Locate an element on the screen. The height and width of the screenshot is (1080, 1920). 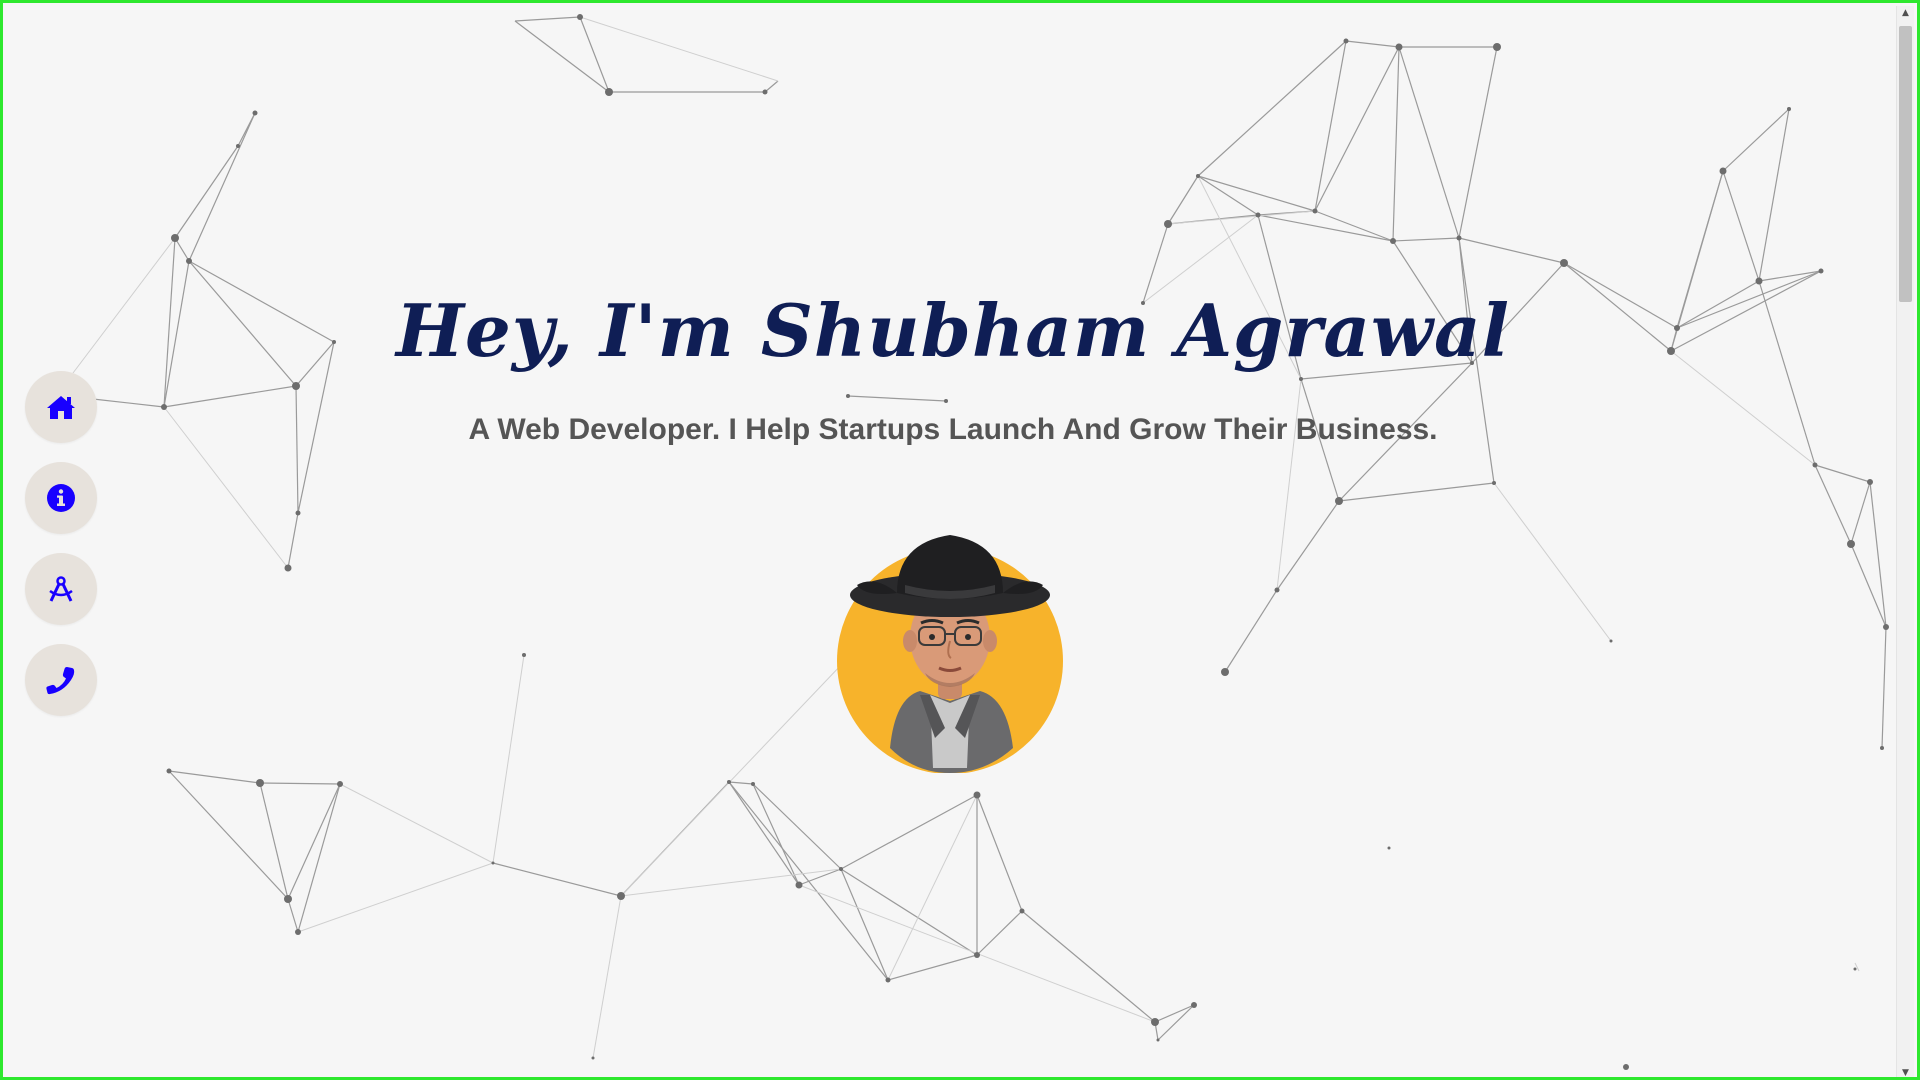
nav-about-button is located at coordinates (61, 498).